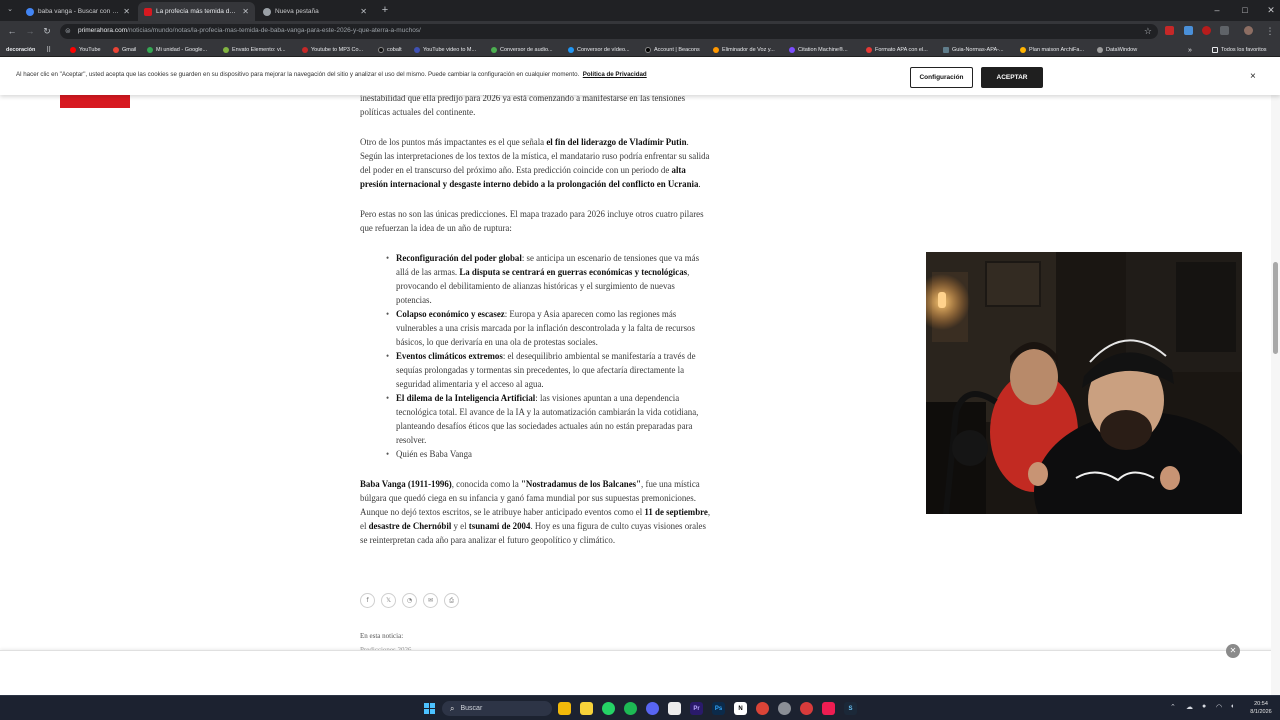  I want to click on video-icon, so click(571, 50).